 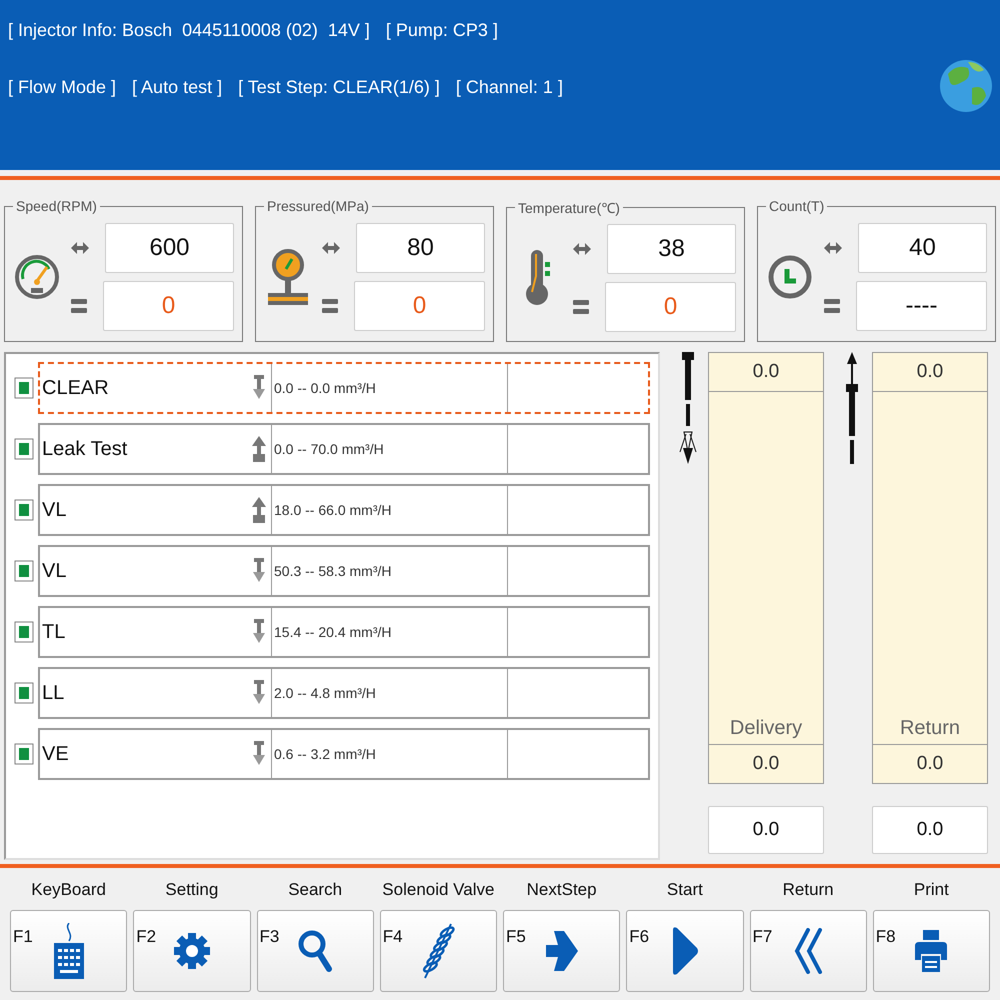 What do you see at coordinates (85, 449) in the screenshot?
I see `step-name: Leak Test` at bounding box center [85, 449].